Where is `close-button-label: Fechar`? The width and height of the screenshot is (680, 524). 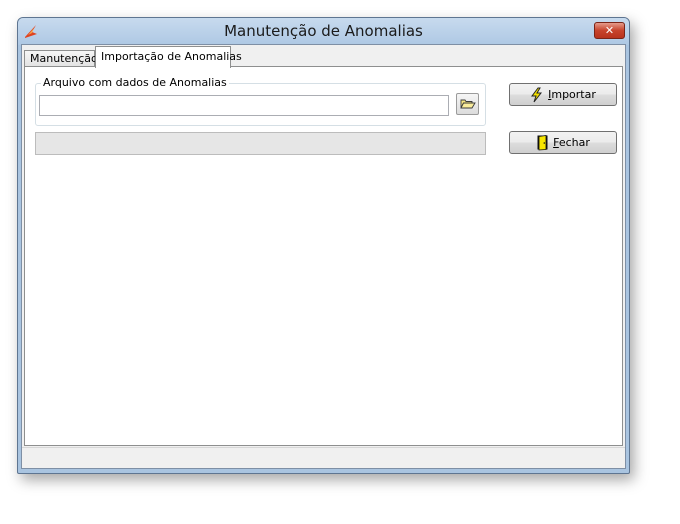
close-button-label: Fechar is located at coordinates (571, 142).